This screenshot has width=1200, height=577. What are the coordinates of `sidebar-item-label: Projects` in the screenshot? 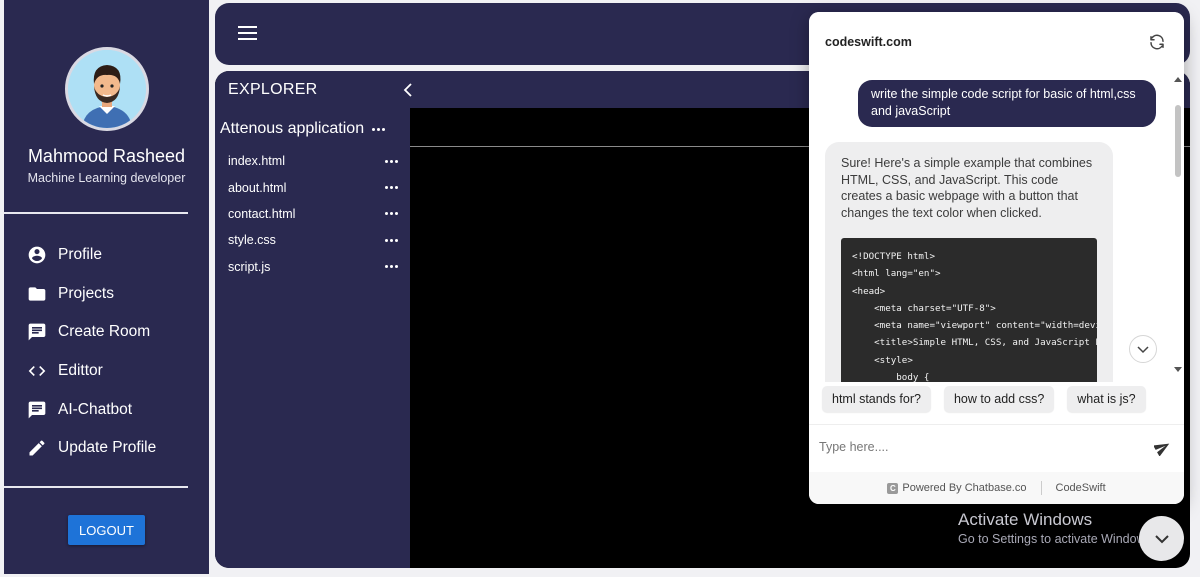 It's located at (86, 293).